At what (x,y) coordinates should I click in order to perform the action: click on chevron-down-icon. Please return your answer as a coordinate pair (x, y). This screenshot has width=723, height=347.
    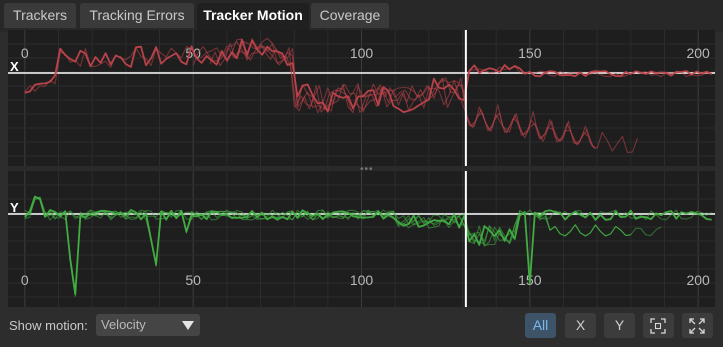
    Looking at the image, I should click on (188, 325).